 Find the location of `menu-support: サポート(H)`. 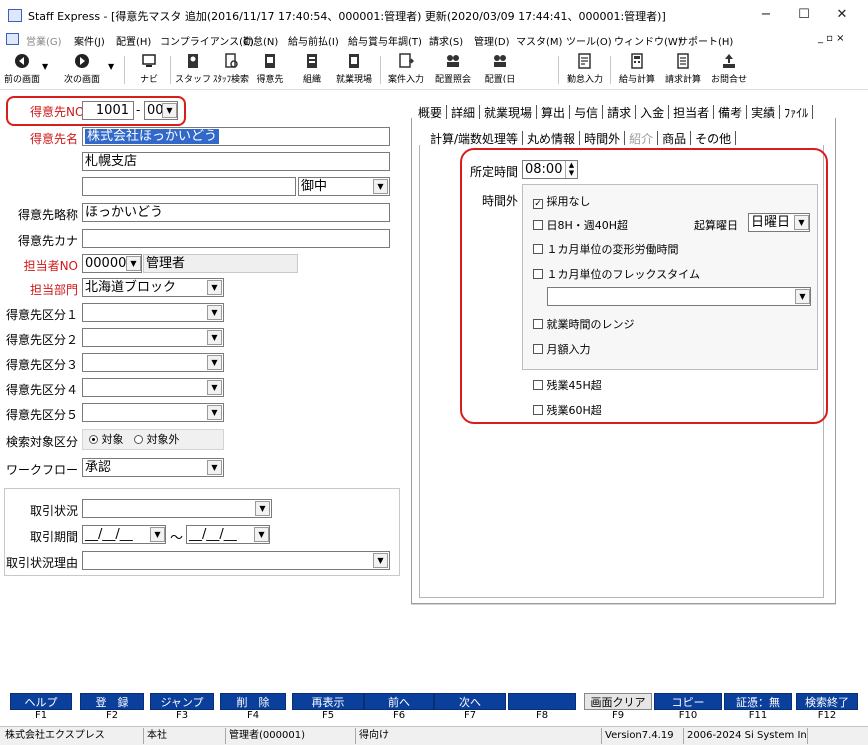

menu-support: サポート(H) is located at coordinates (705, 40).